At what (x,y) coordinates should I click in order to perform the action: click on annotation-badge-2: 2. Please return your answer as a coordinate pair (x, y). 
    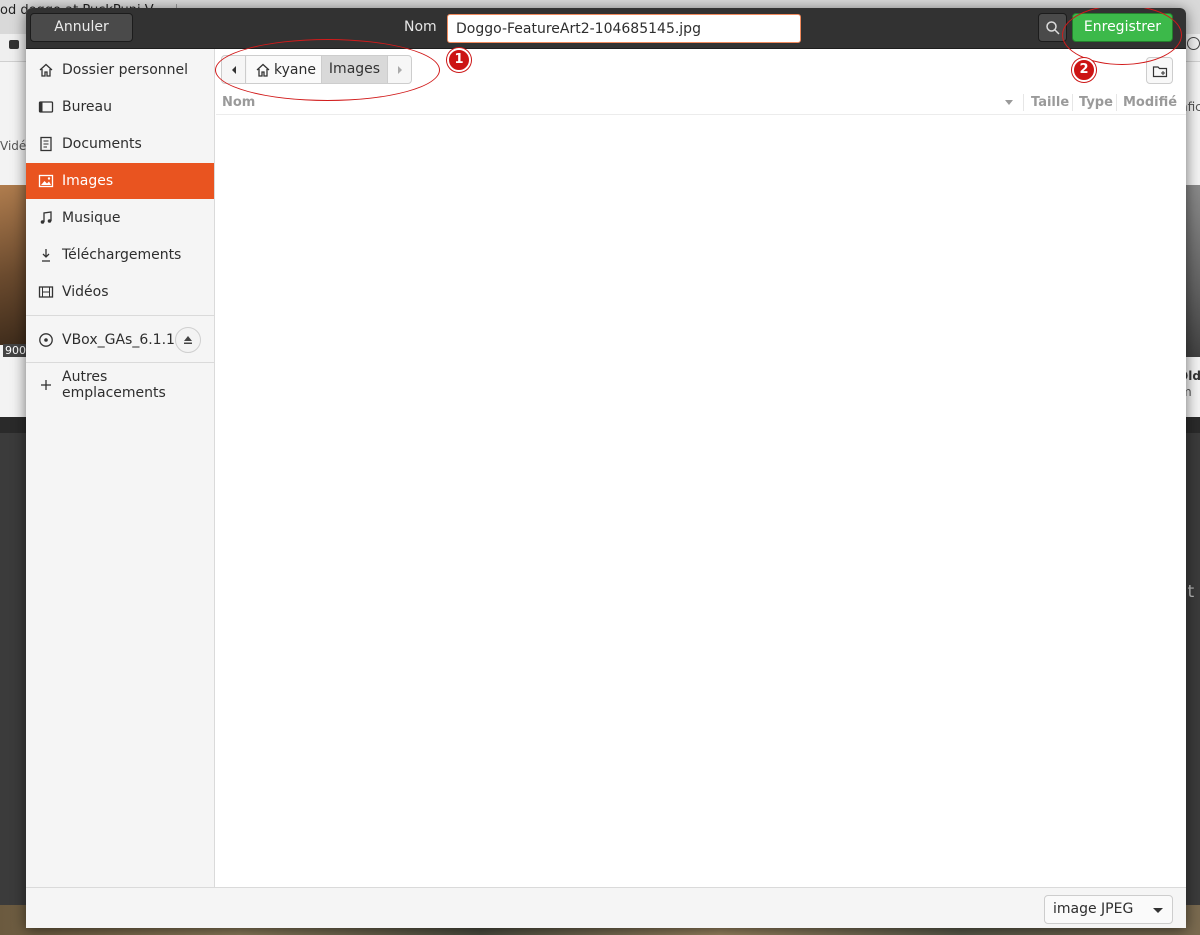
    Looking at the image, I should click on (1084, 70).